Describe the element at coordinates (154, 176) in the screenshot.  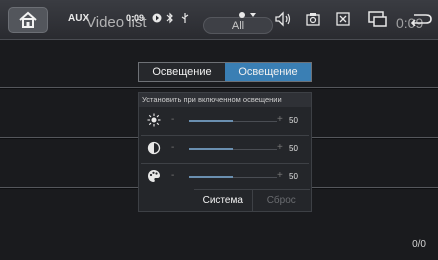
I see `palette-icon` at that location.